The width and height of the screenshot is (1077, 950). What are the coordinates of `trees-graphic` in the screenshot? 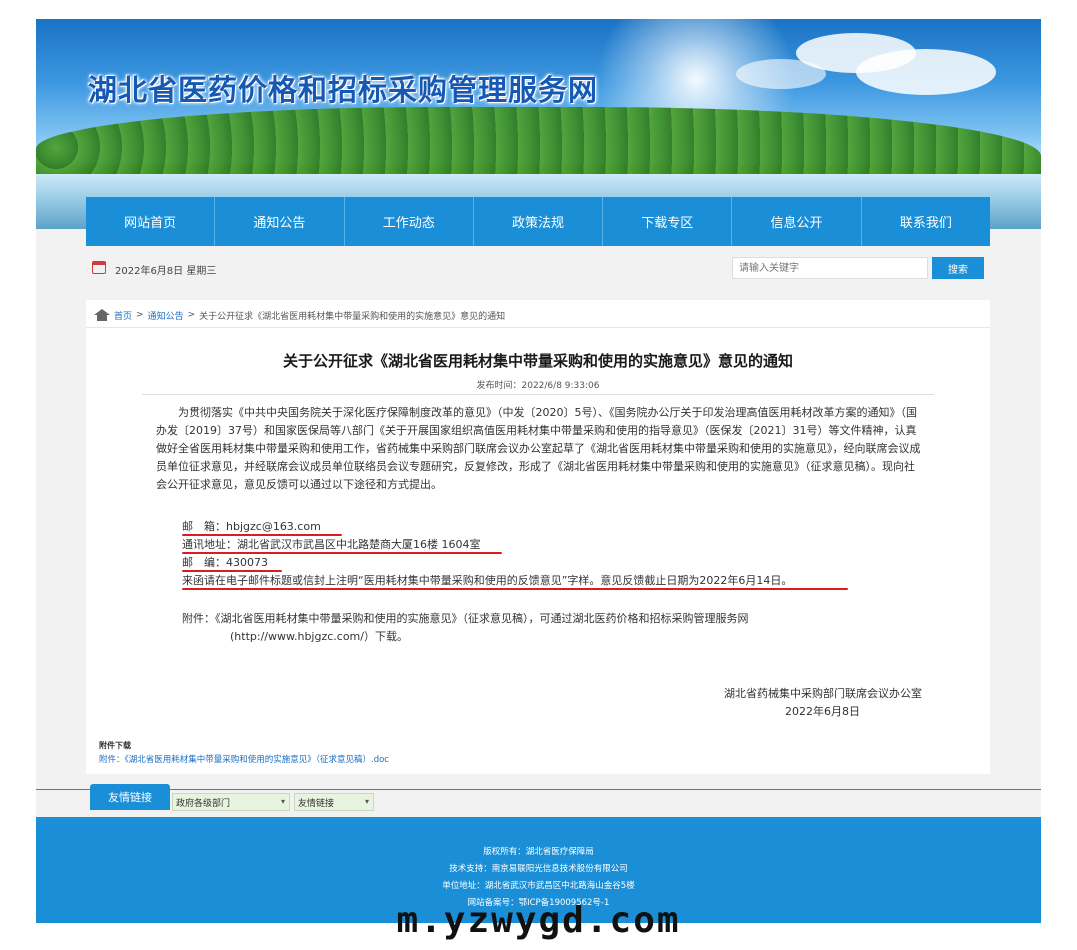 It's located at (538, 142).